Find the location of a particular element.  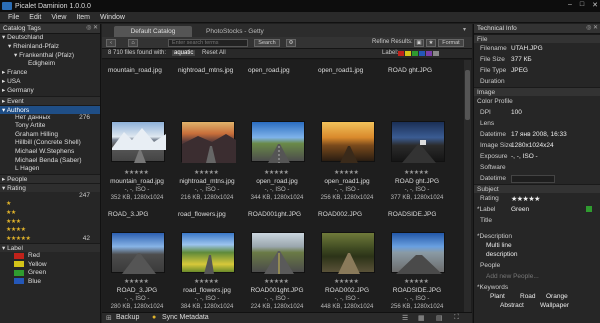

rating-item: ★ is located at coordinates (50, 204).